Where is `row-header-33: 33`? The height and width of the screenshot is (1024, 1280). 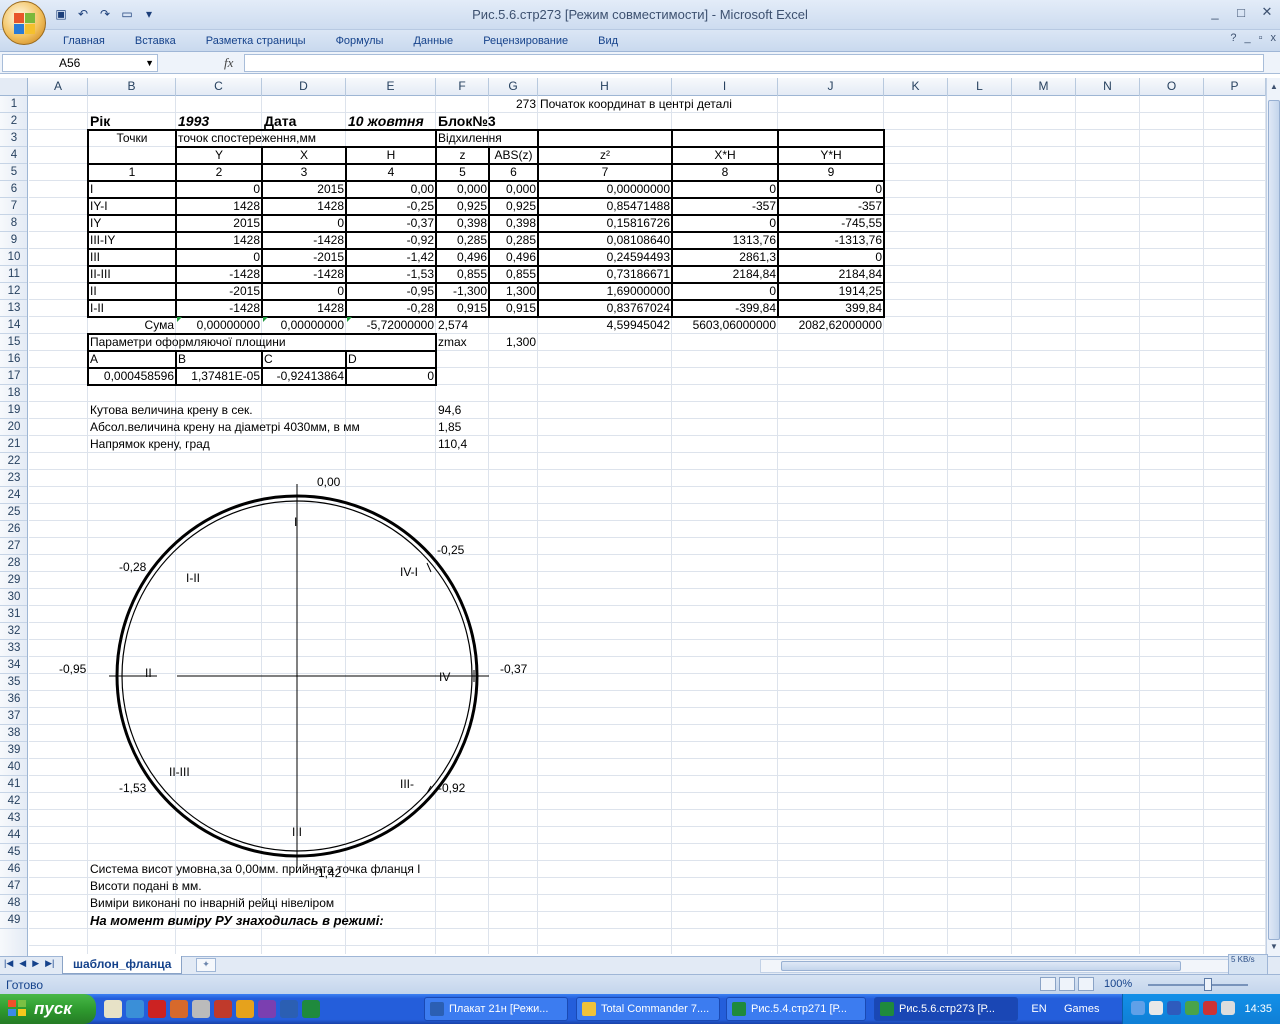 row-header-33: 33 is located at coordinates (13, 648).